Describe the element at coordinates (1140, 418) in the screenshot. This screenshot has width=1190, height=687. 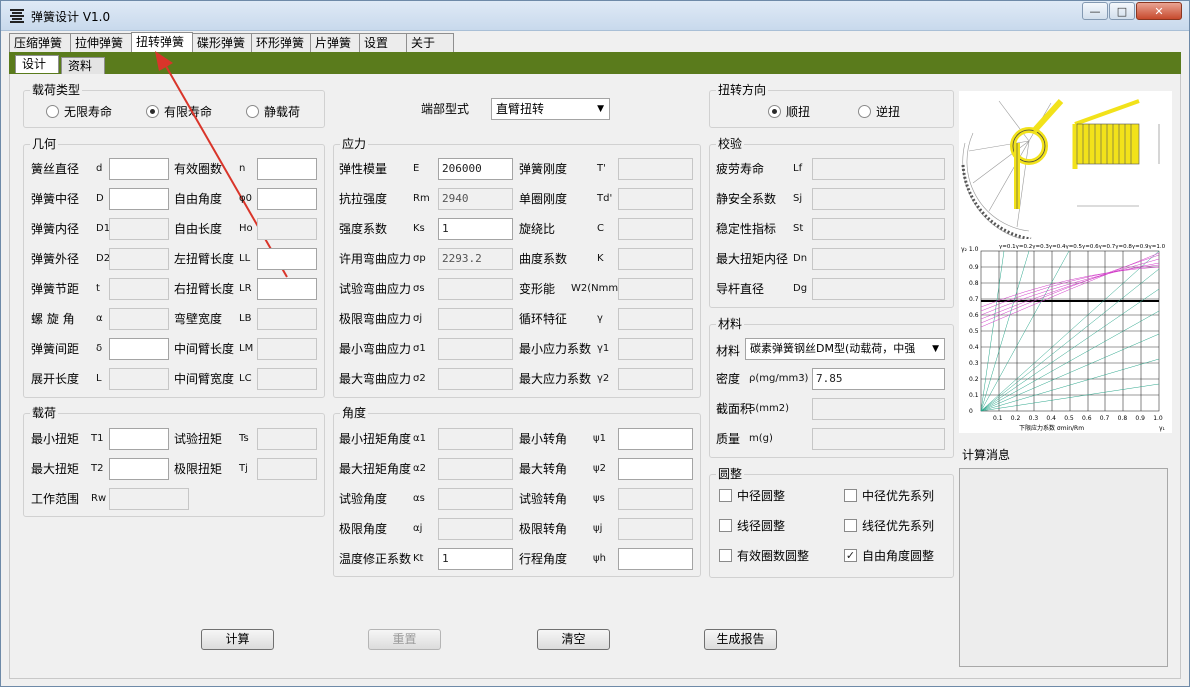
I see `graph-x-tick: 0.9` at that location.